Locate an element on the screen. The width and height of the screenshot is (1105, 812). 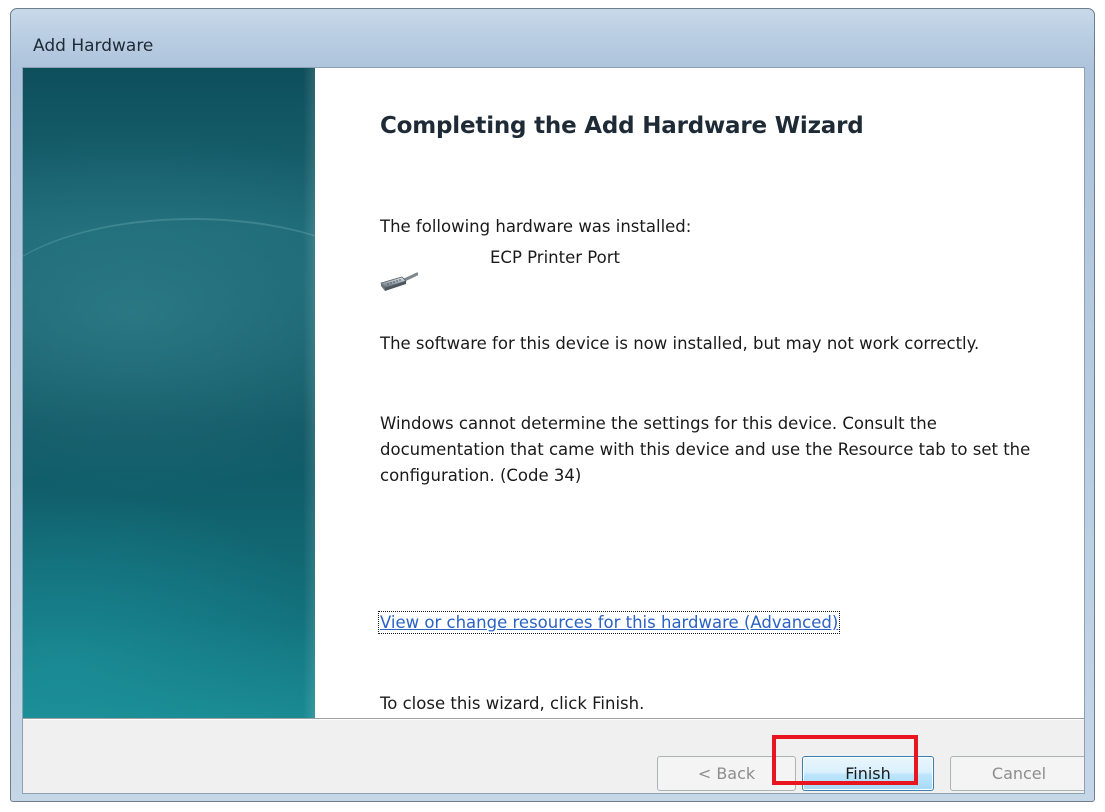
back-button: < Back is located at coordinates (726, 773).